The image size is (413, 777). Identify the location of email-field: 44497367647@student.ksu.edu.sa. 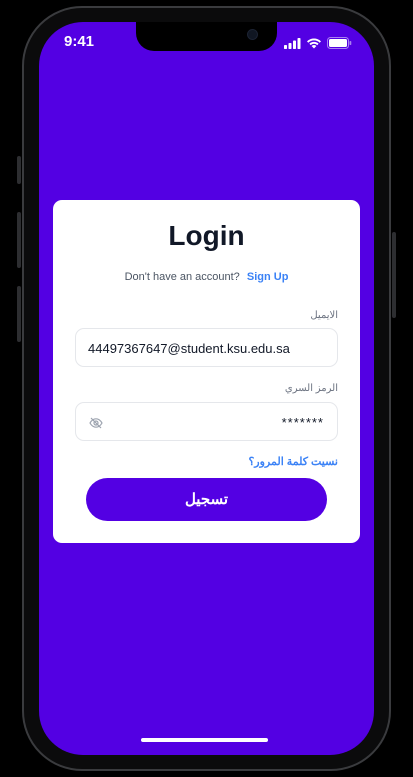
(206, 347).